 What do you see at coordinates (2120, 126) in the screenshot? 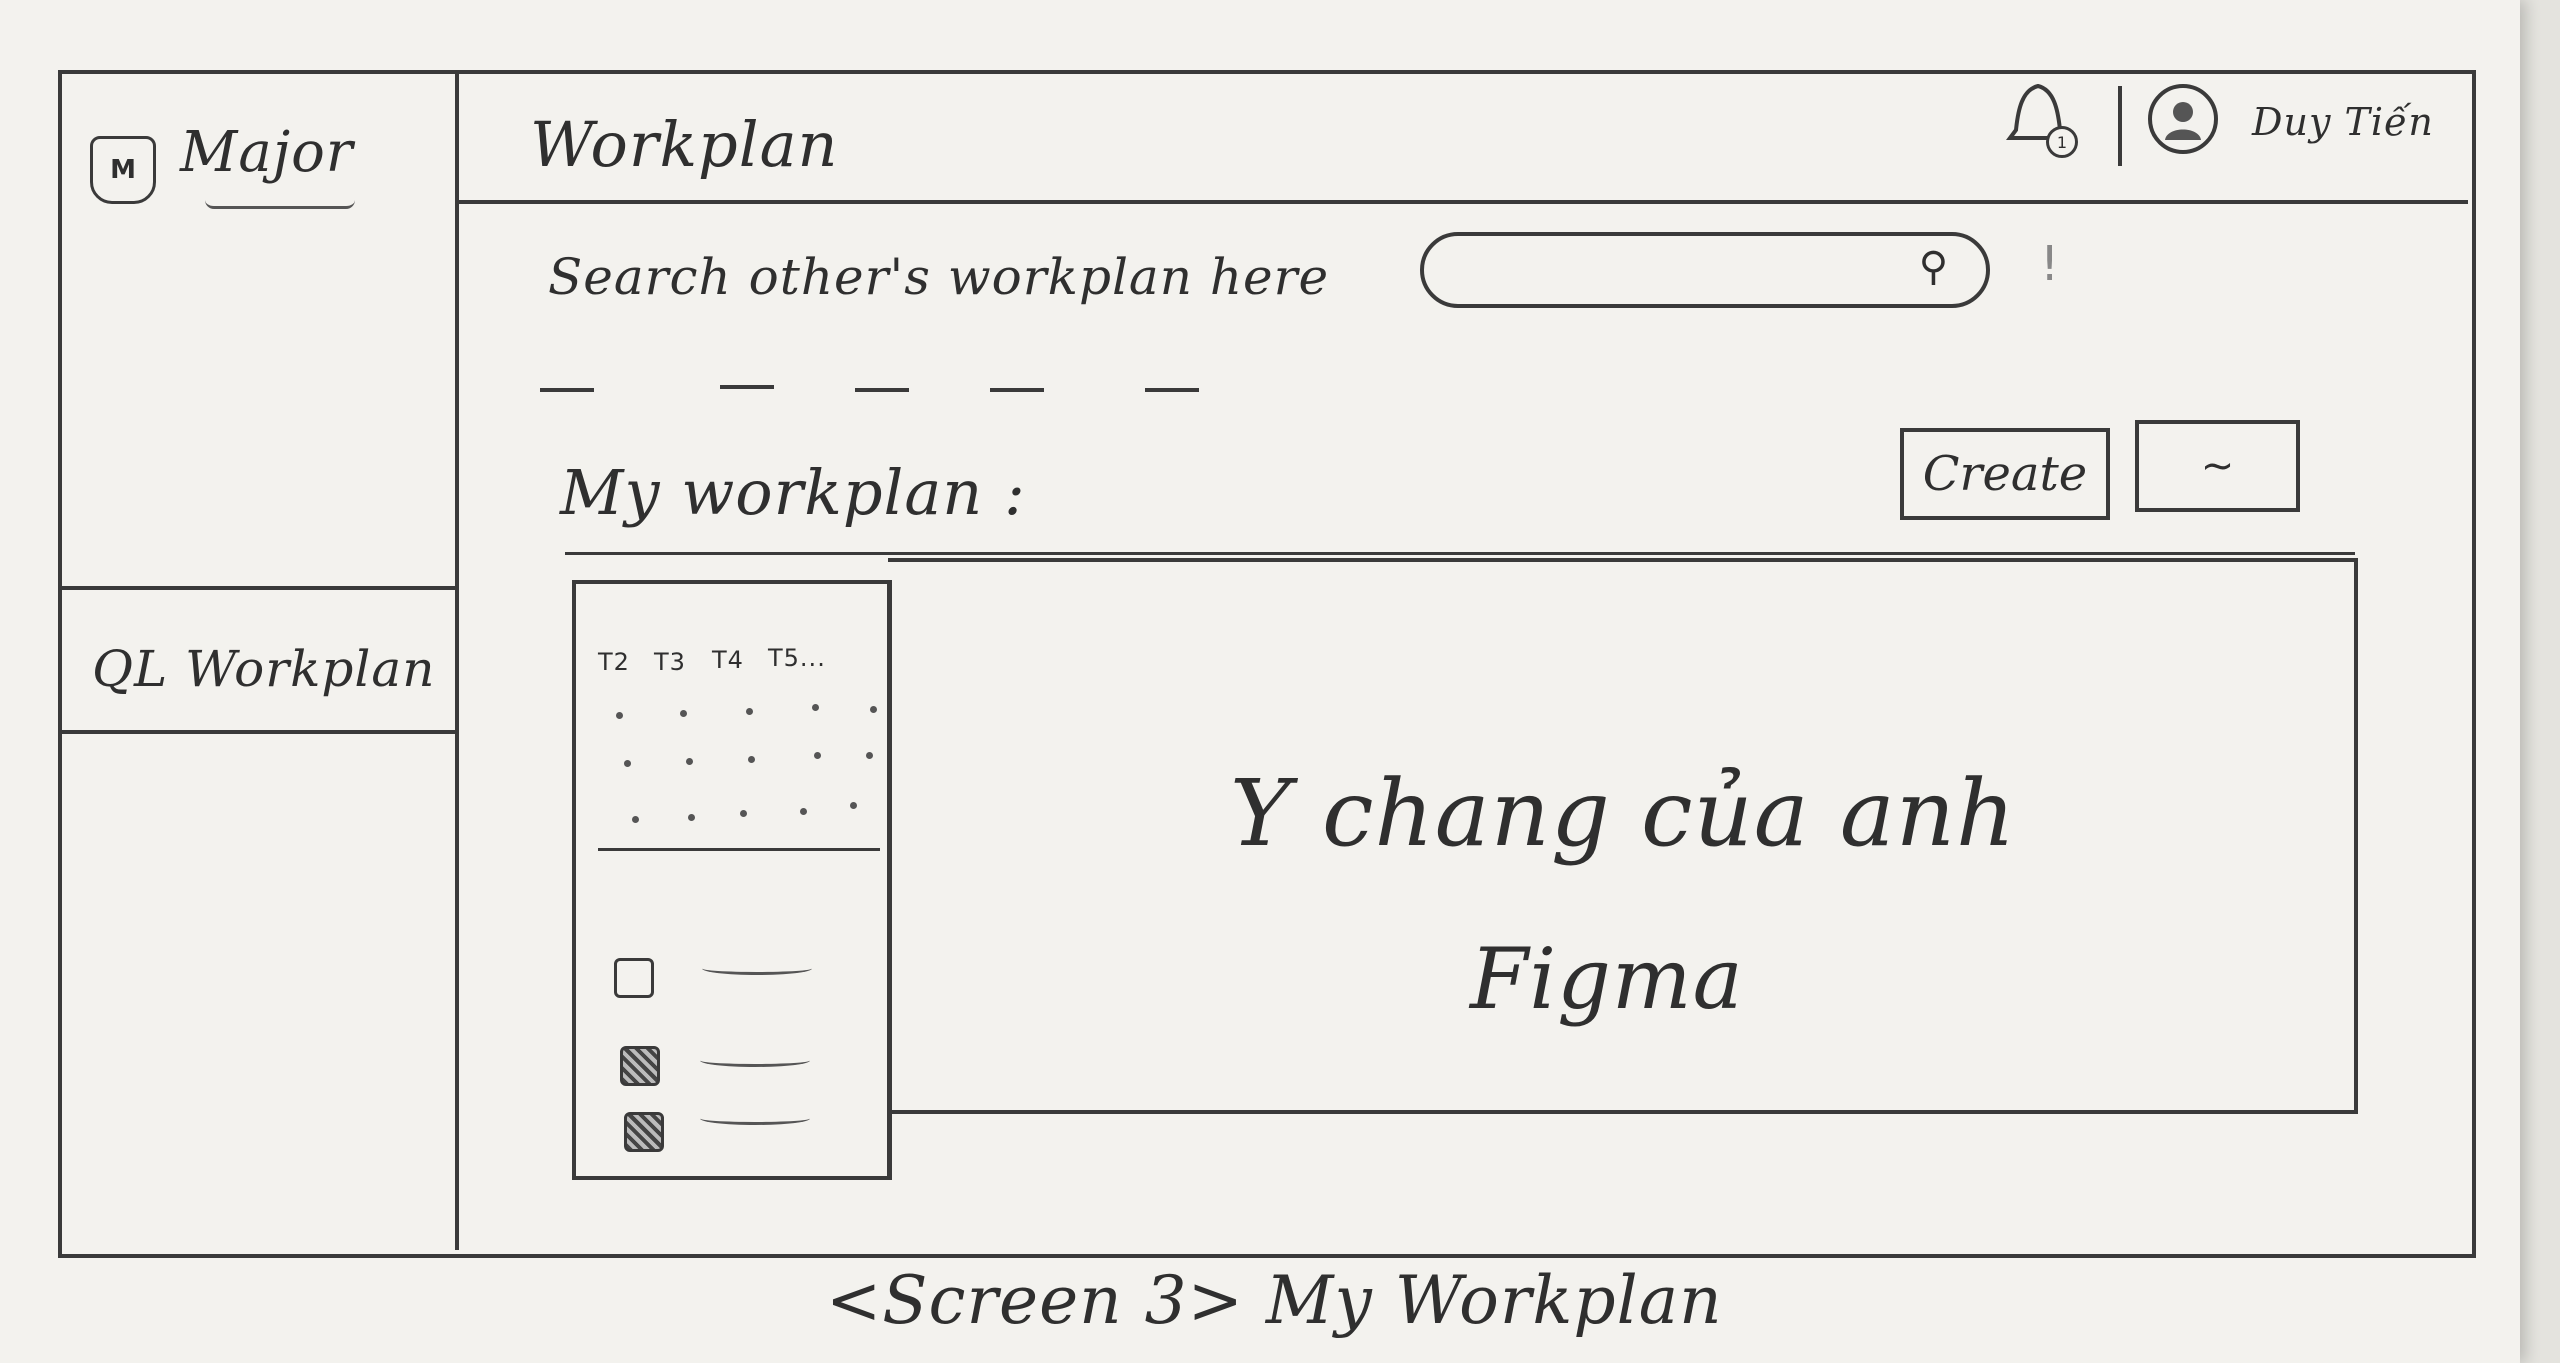
I see `header-user-separator` at bounding box center [2120, 126].